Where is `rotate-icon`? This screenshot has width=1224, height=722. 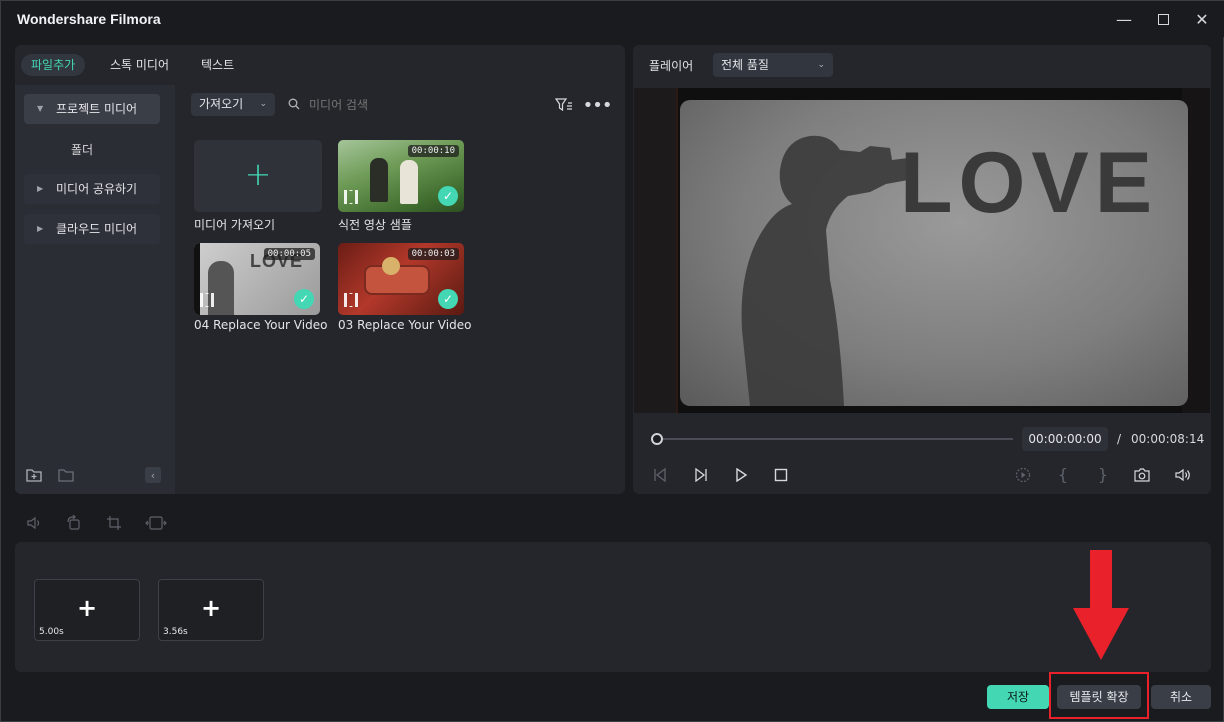
rotate-icon is located at coordinates (74, 523).